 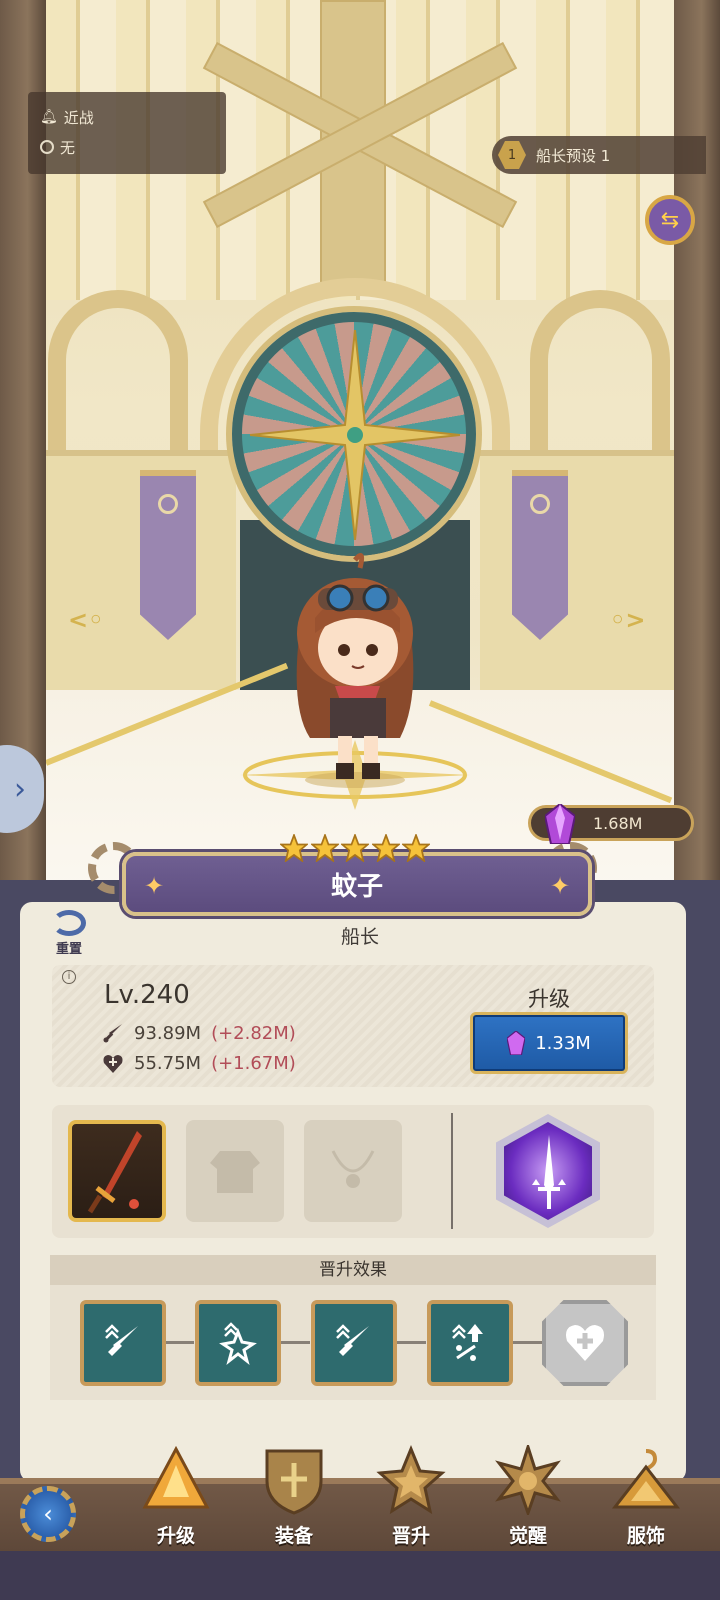 What do you see at coordinates (549, 1172) in the screenshot?
I see `glowing-sword-skill-icon` at bounding box center [549, 1172].